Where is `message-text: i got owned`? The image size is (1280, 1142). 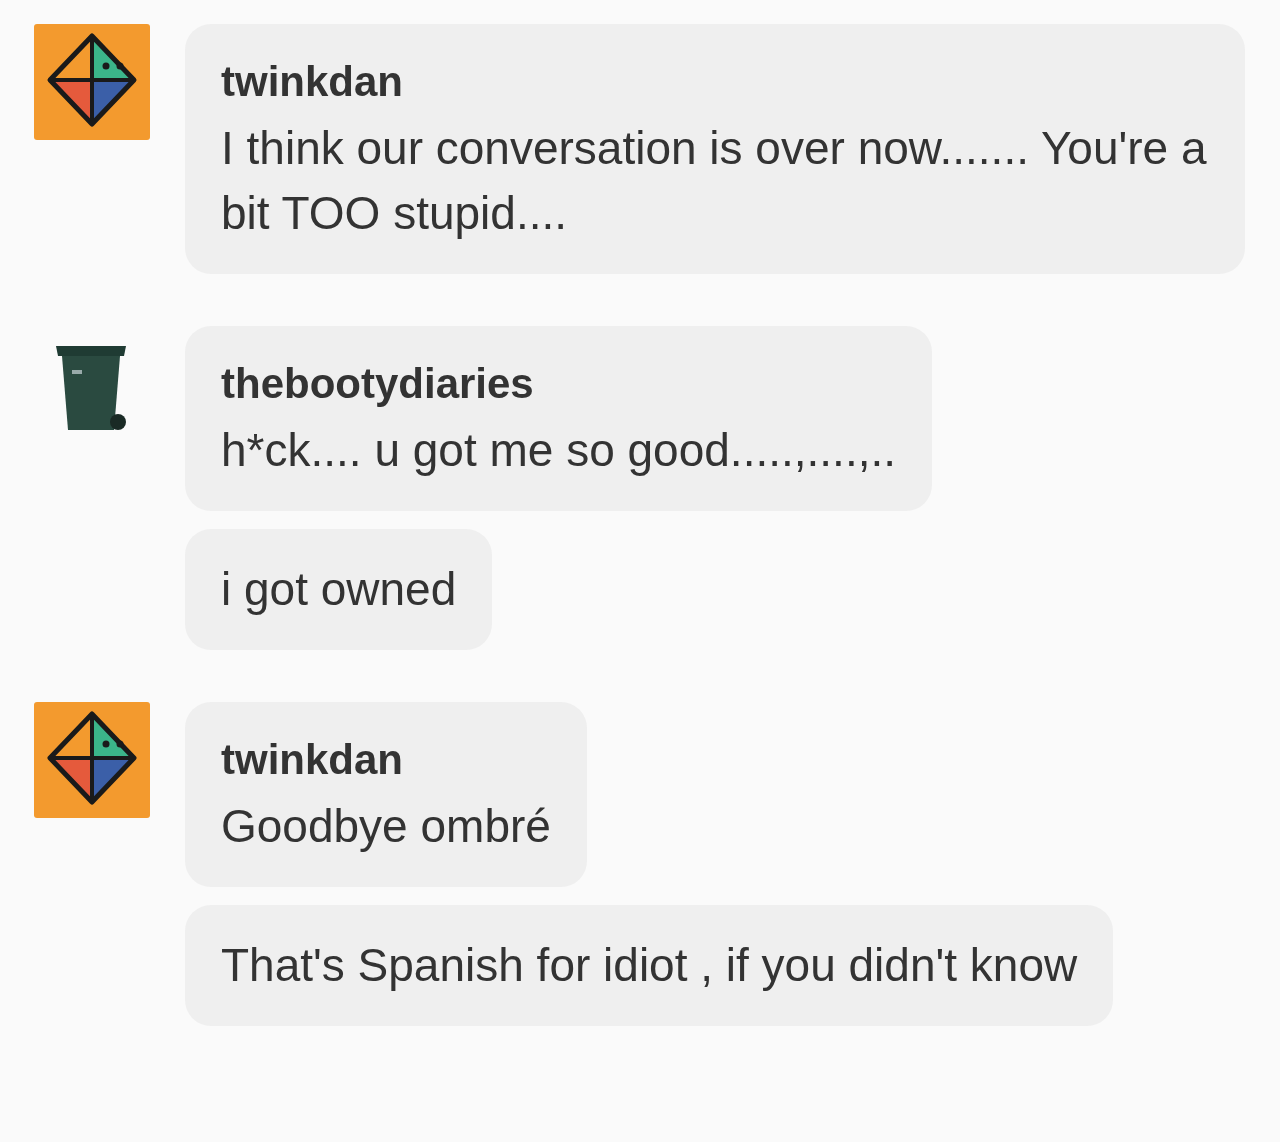
message-text: i got owned is located at coordinates (339, 589).